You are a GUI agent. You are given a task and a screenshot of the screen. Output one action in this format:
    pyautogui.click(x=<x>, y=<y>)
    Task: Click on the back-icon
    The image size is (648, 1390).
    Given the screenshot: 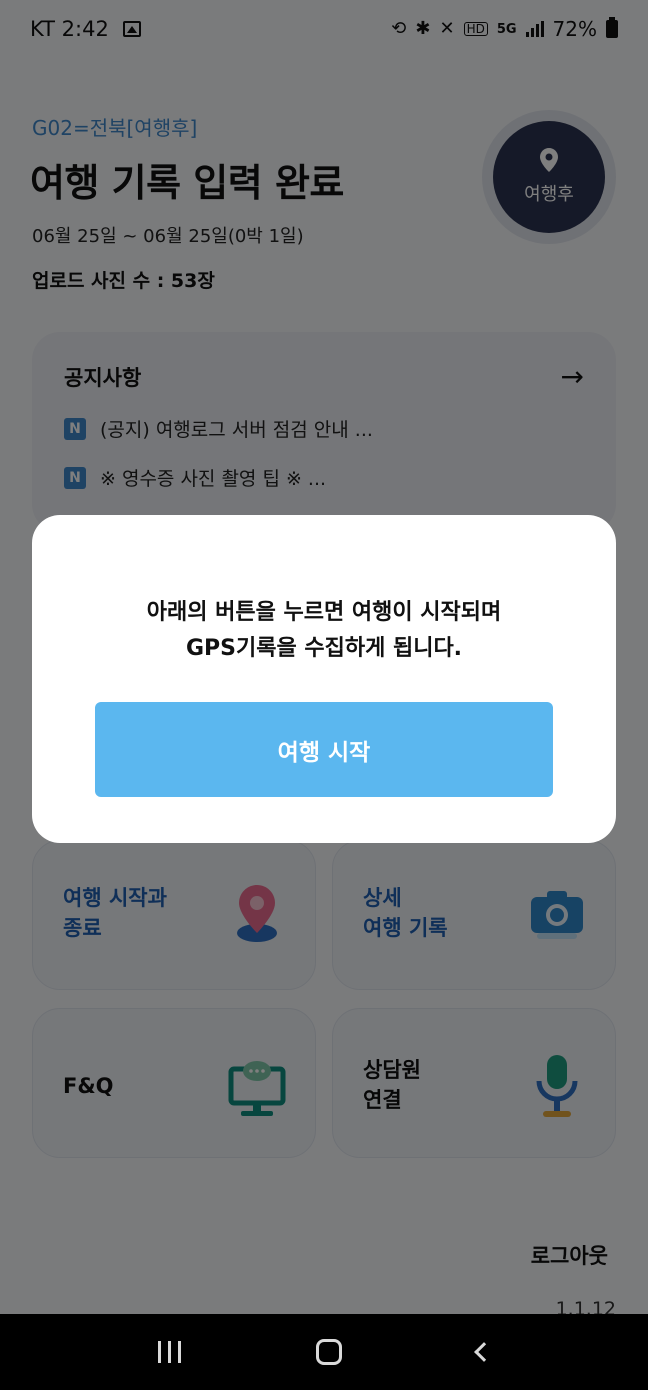 What is the action you would take?
    pyautogui.click(x=483, y=1352)
    